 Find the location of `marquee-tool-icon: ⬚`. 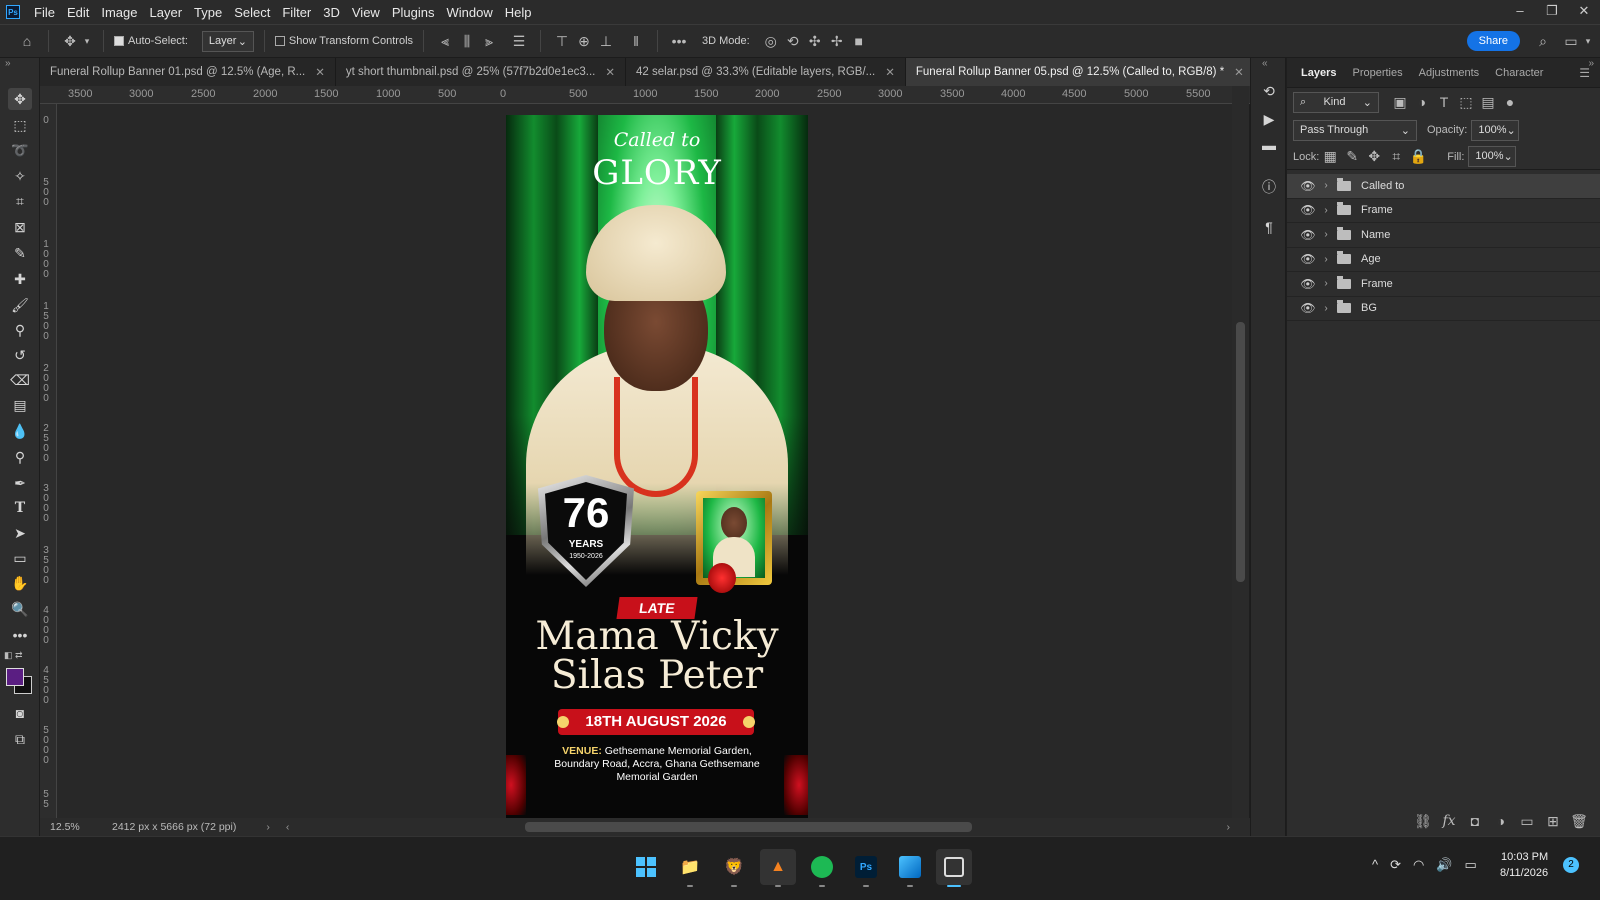

marquee-tool-icon: ⬚ is located at coordinates (20, 125).